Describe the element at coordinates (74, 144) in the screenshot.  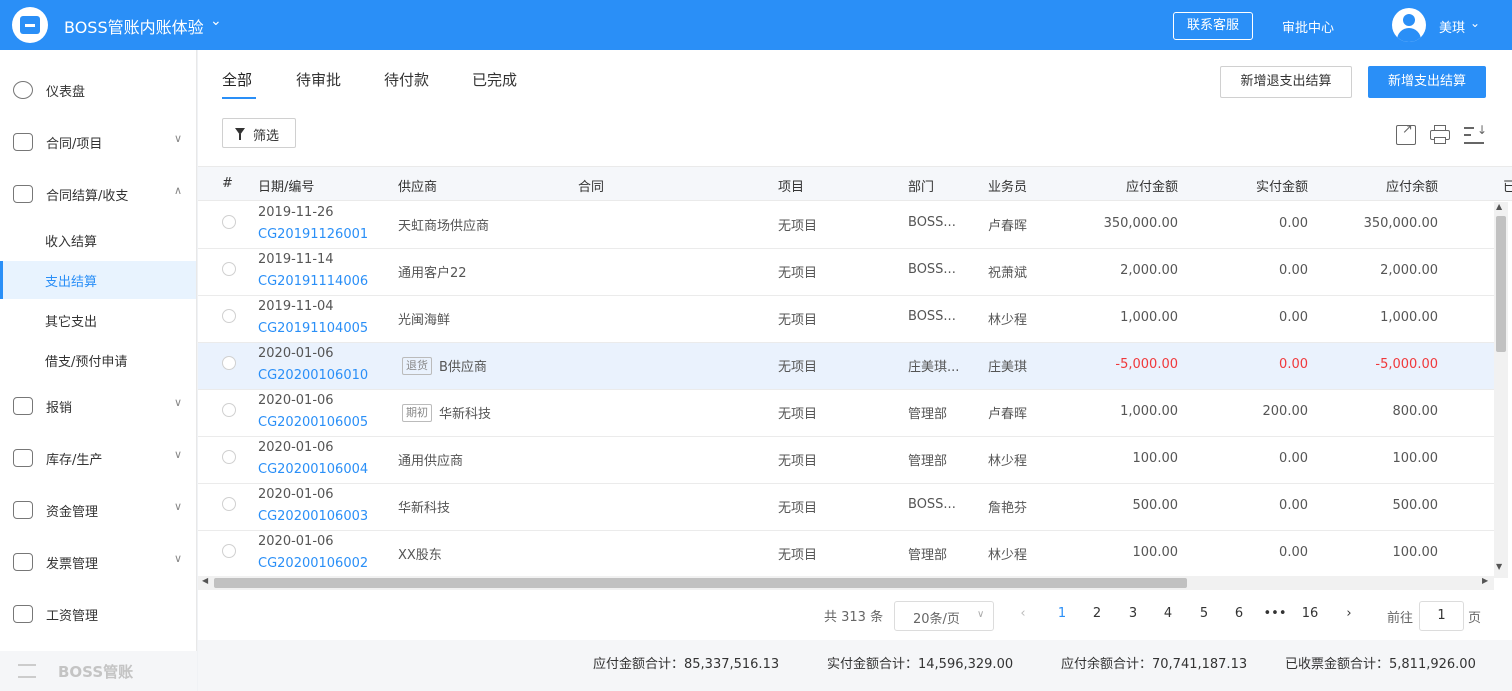
I see `sidebar-item-label: 合同/项目` at that location.